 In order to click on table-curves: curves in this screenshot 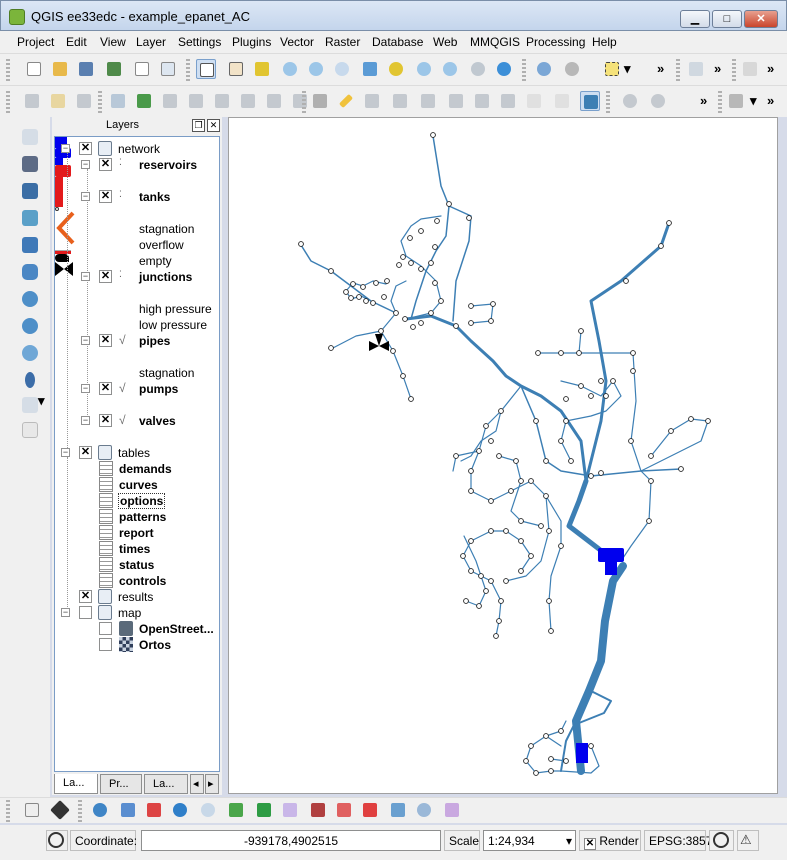, I will do `click(137, 485)`.